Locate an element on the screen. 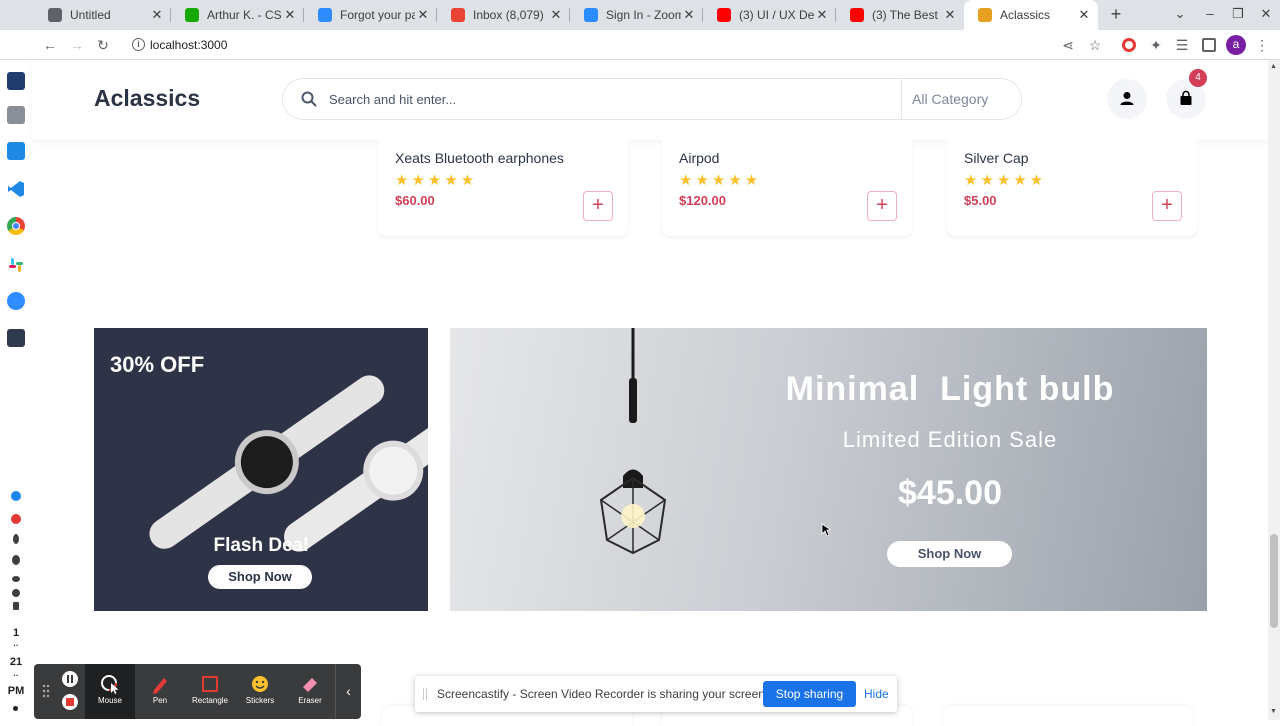 This screenshot has height=726, width=1280. brand-logo: Aclassics is located at coordinates (147, 98).